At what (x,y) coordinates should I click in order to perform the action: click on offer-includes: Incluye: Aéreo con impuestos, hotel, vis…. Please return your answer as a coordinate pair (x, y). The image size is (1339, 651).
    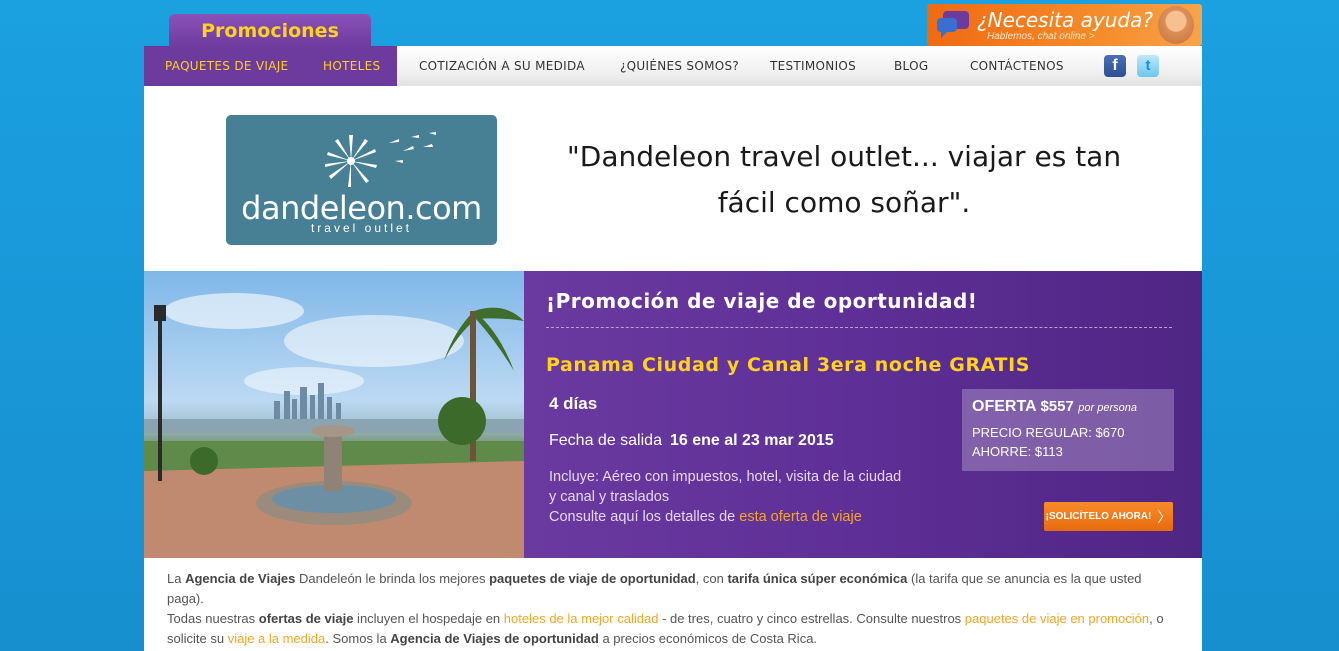
    Looking at the image, I should click on (729, 497).